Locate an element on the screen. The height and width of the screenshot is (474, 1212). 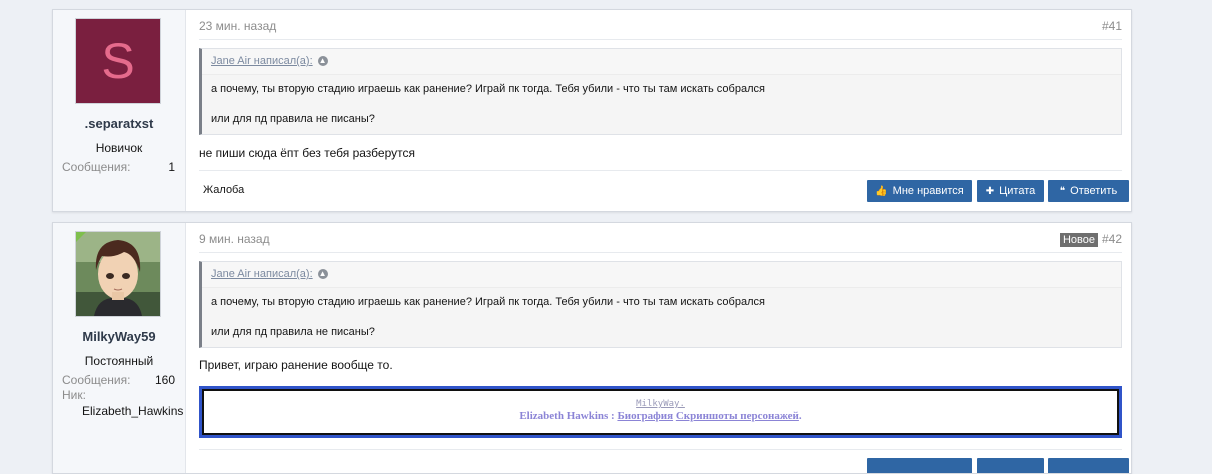
anime-character-avatar-image is located at coordinates (118, 274).